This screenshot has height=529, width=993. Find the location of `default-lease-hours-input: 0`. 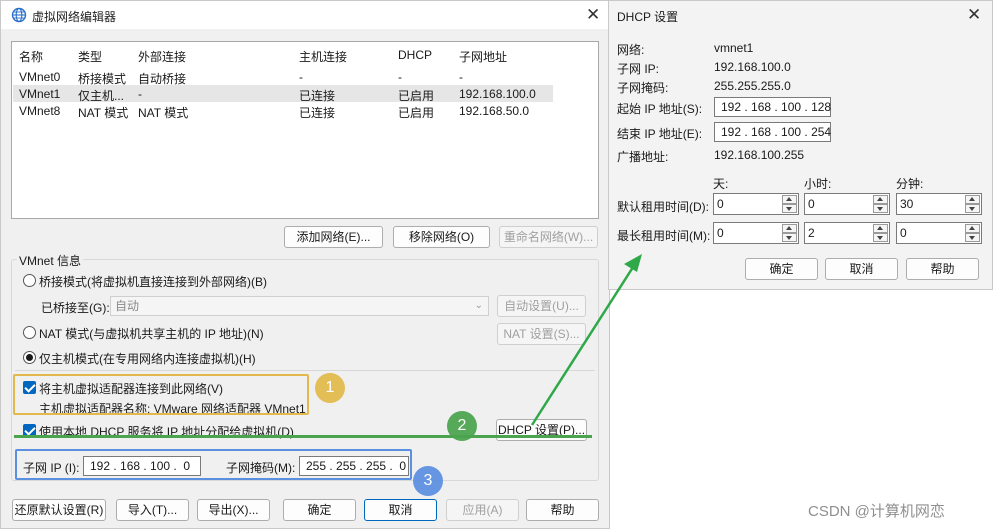

default-lease-hours-input: 0 is located at coordinates (847, 204).